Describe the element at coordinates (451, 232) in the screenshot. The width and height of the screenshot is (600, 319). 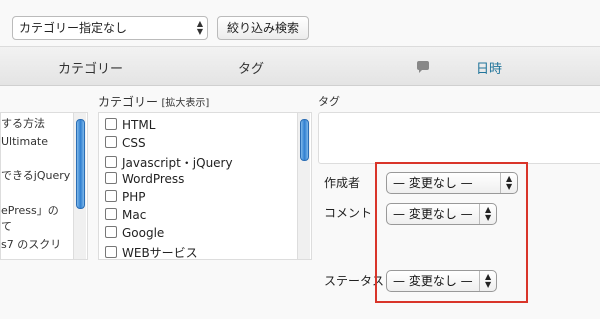
I see `annotation-highlight-box` at that location.